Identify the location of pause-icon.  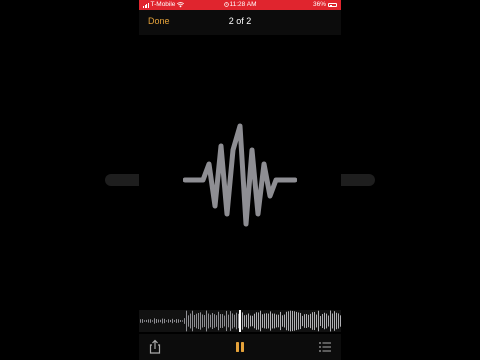
(240, 347).